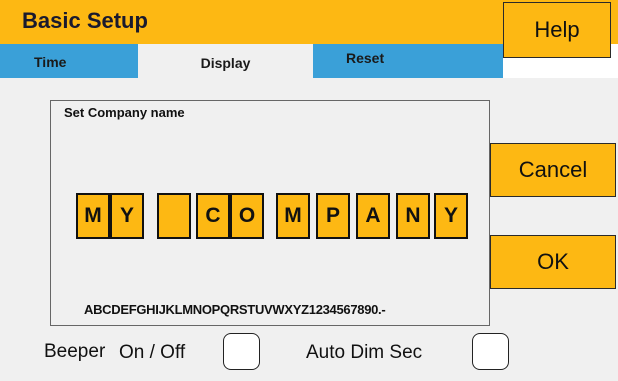  I want to click on beeper-on-off-label: On / Off, so click(152, 352).